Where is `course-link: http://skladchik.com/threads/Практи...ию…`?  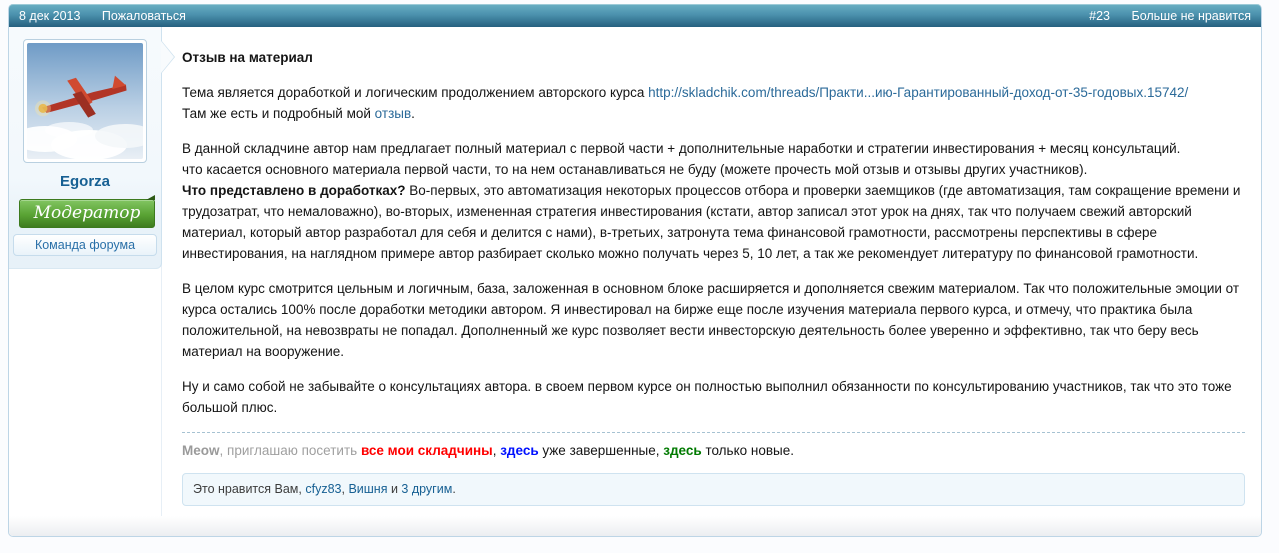
course-link: http://skladchik.com/threads/Практи...ию… is located at coordinates (918, 92).